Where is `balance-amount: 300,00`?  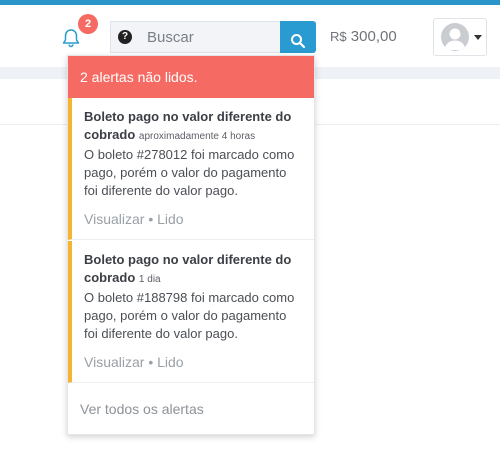 balance-amount: 300,00 is located at coordinates (373, 36).